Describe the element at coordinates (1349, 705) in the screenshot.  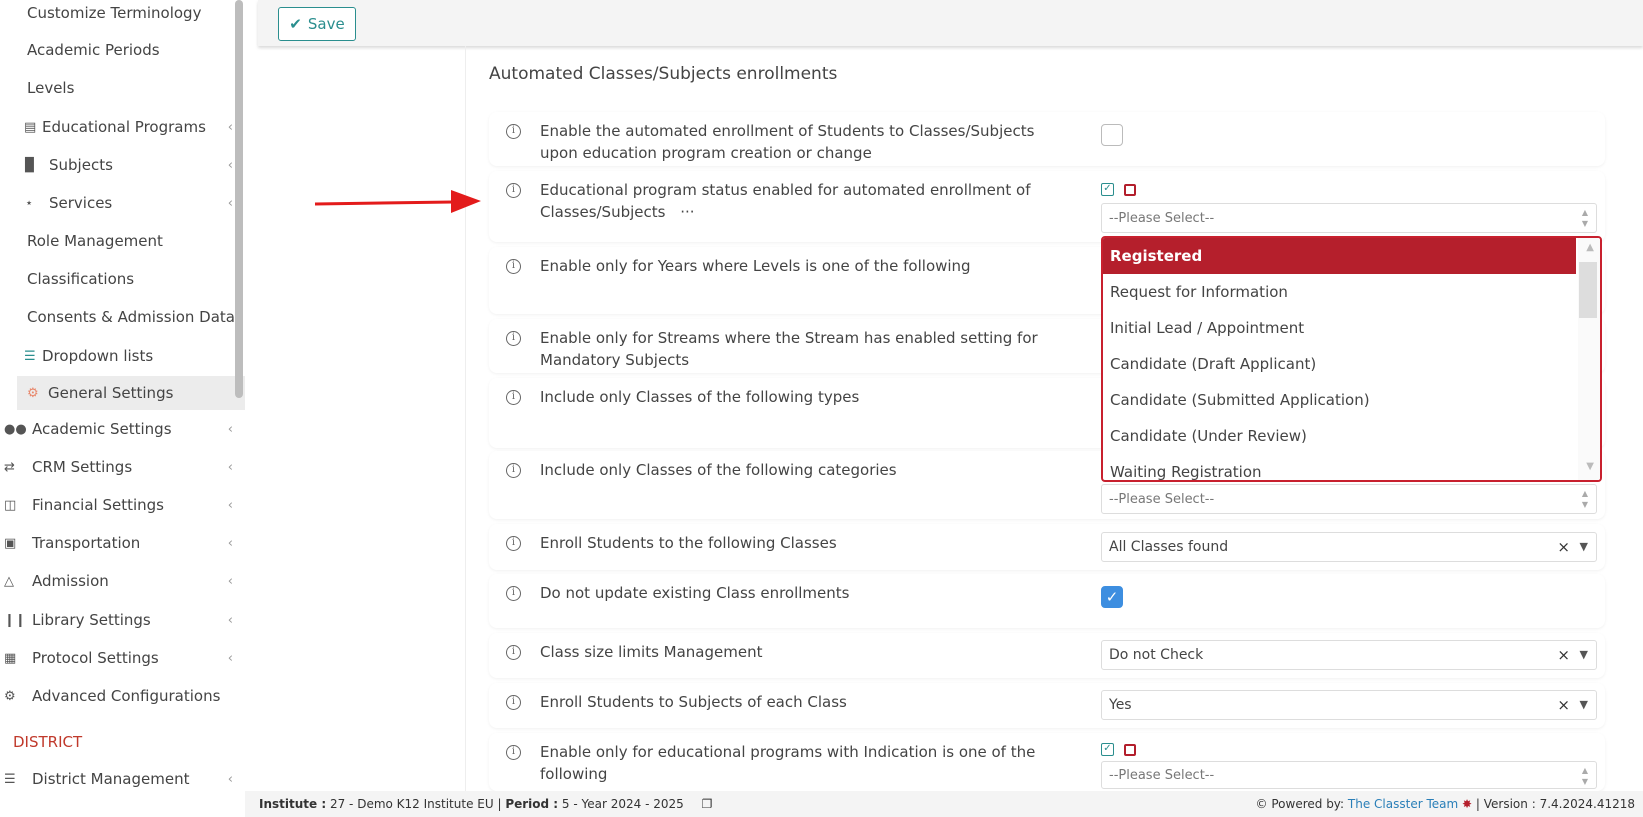
I see `enroll-subjects-select: Yes × ▼` at that location.